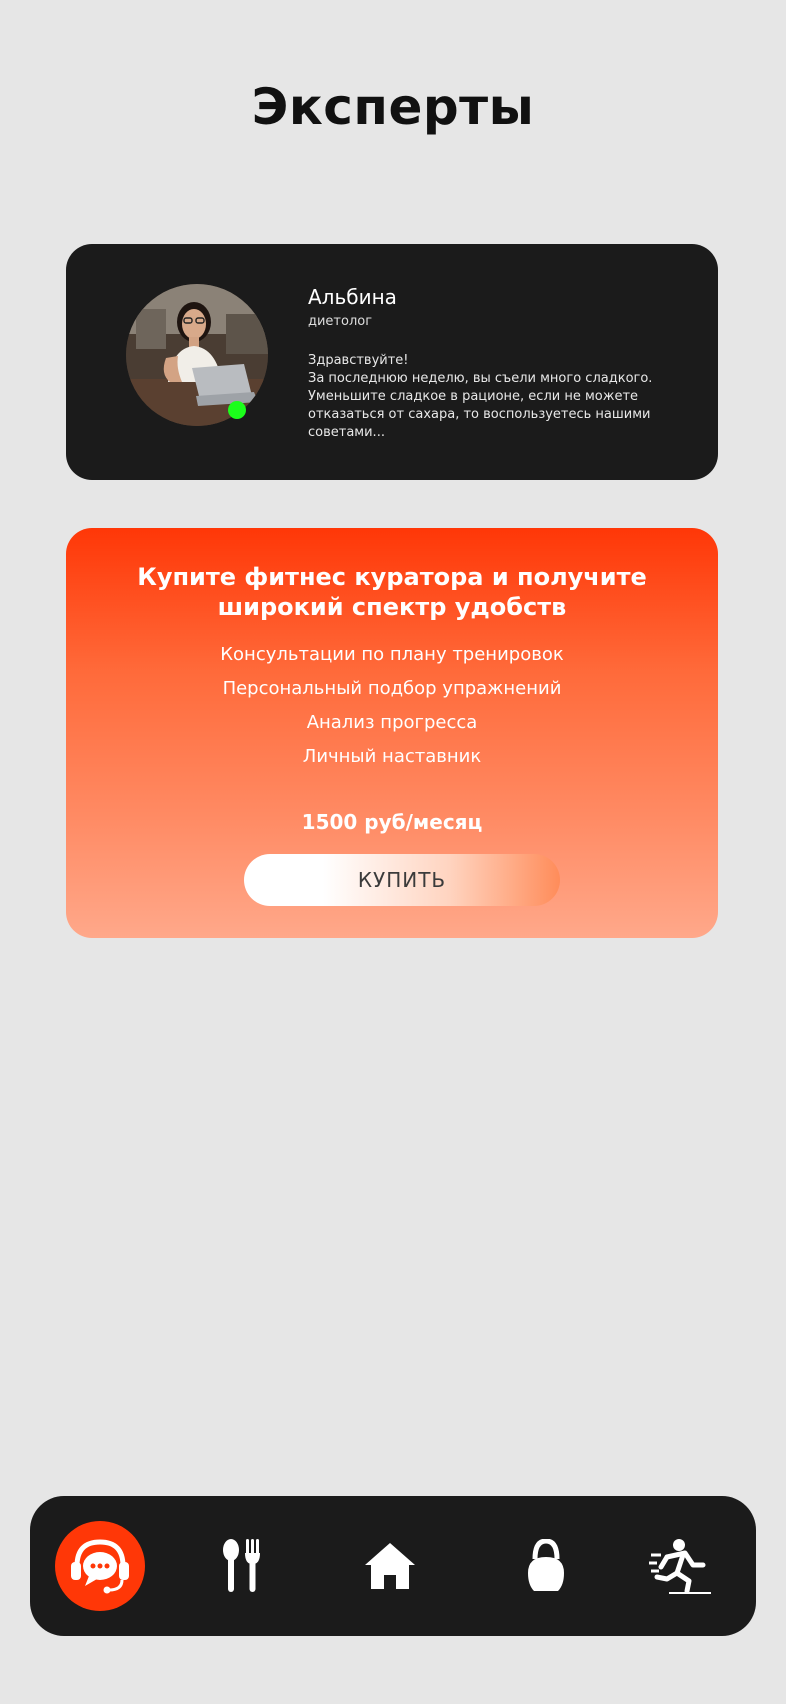  Describe the element at coordinates (402, 880) in the screenshot. I see `buy-button: КУПИТЬ` at that location.